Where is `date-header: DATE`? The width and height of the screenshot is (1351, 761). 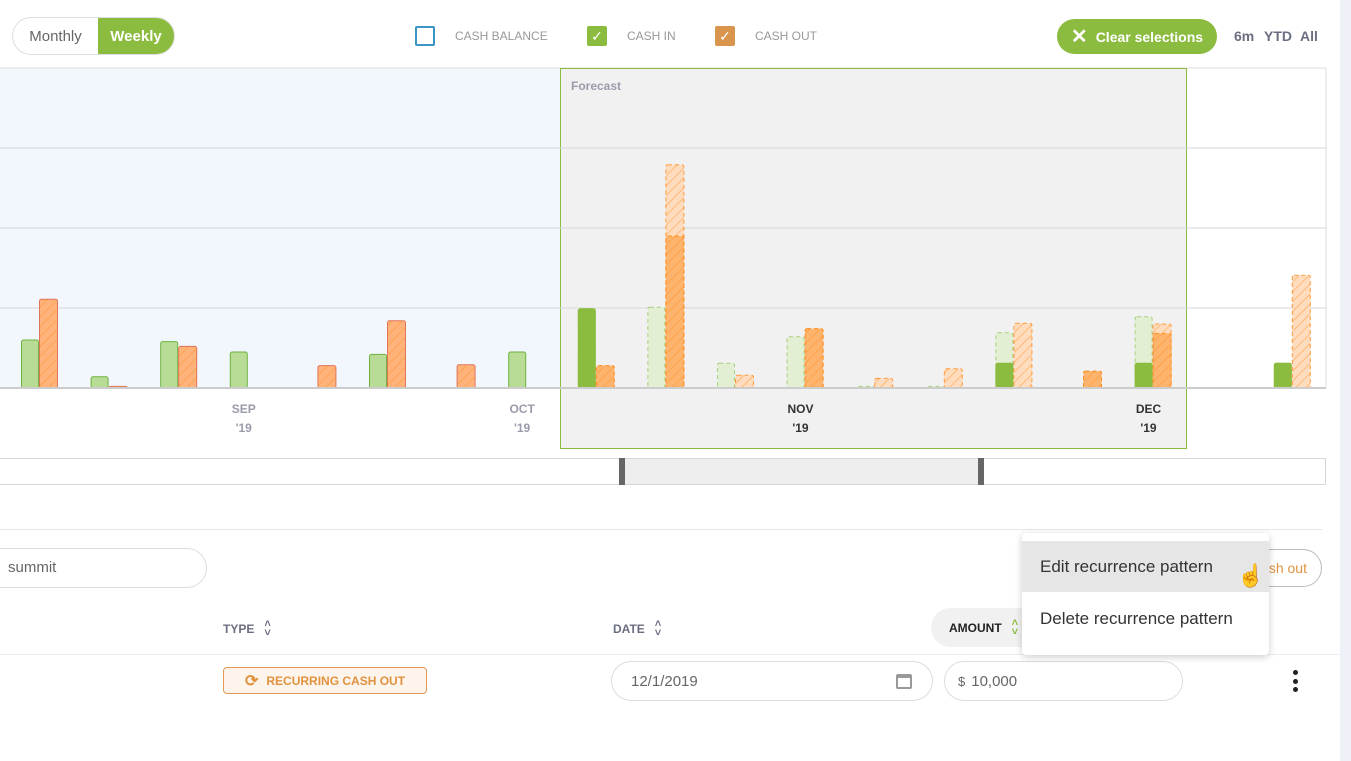
date-header: DATE is located at coordinates (629, 629).